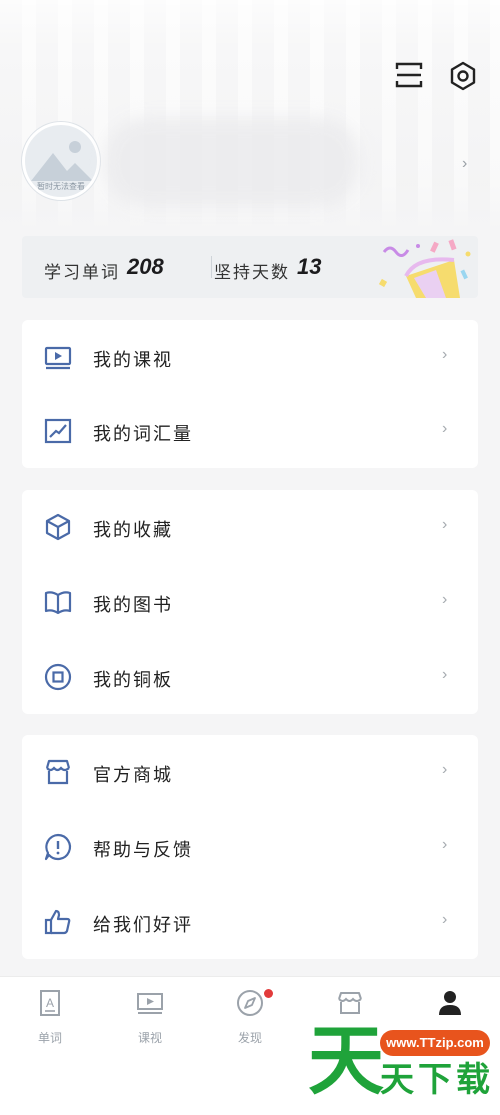 The height and width of the screenshot is (1115, 500). Describe the element at coordinates (250, 1017) in the screenshot. I see `tab-discover: 发现` at that location.